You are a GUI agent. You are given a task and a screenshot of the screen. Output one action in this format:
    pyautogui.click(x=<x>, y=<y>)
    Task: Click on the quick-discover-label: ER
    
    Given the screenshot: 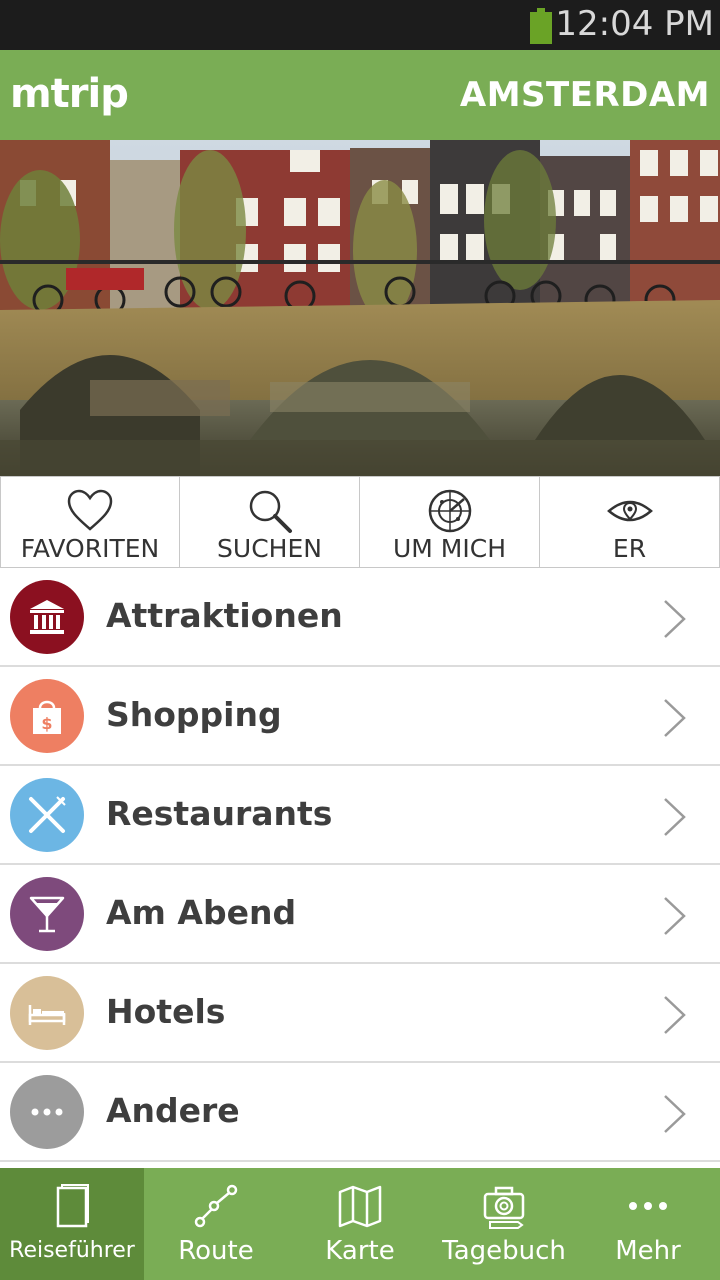 What is the action you would take?
    pyautogui.click(x=629, y=548)
    